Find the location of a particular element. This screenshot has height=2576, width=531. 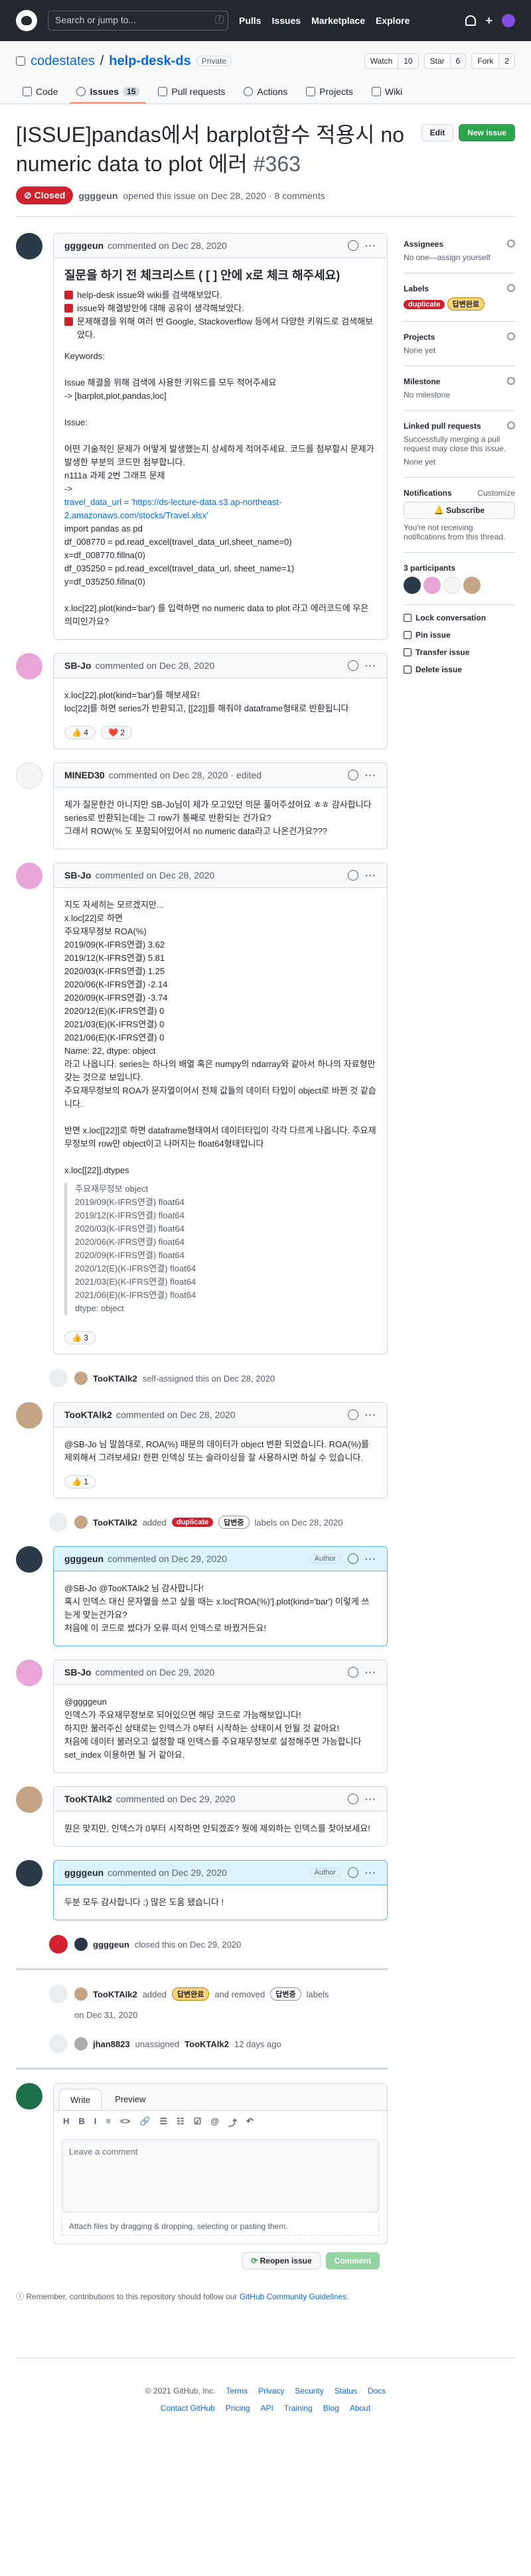

repo-owner-link: codestates is located at coordinates (63, 62).